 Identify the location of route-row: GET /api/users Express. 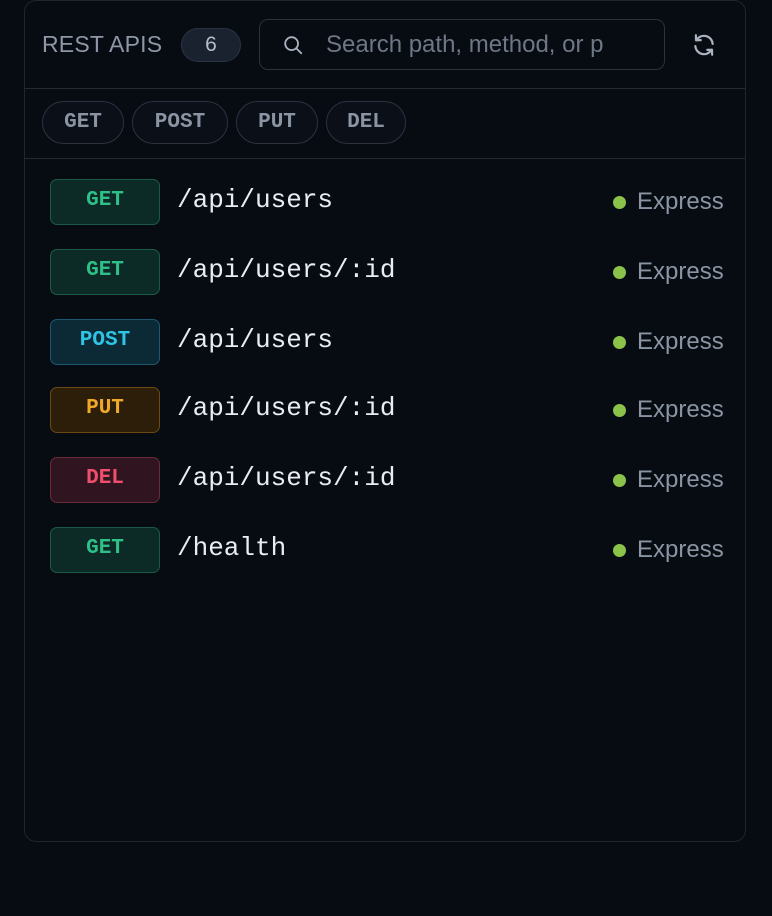
(385, 192).